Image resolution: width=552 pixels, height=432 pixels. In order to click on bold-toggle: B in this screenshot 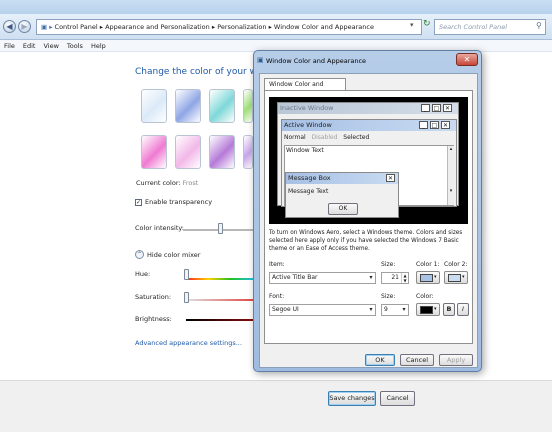, I will do `click(449, 309)`.